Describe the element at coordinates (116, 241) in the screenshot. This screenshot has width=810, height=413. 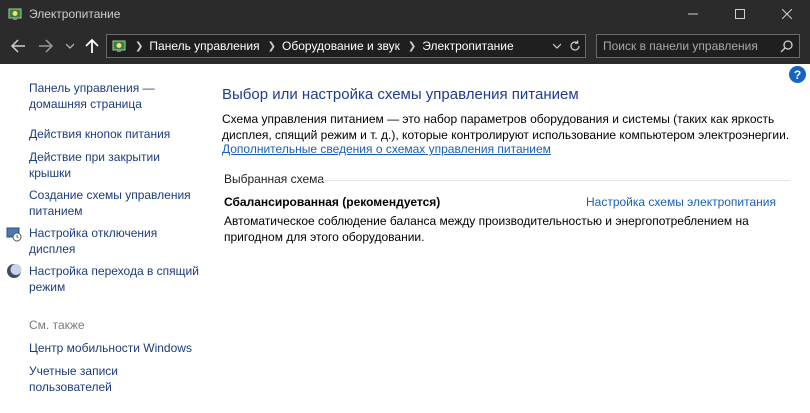
I see `sidebar-item-display-off: Настройка отключения дисплея` at that location.